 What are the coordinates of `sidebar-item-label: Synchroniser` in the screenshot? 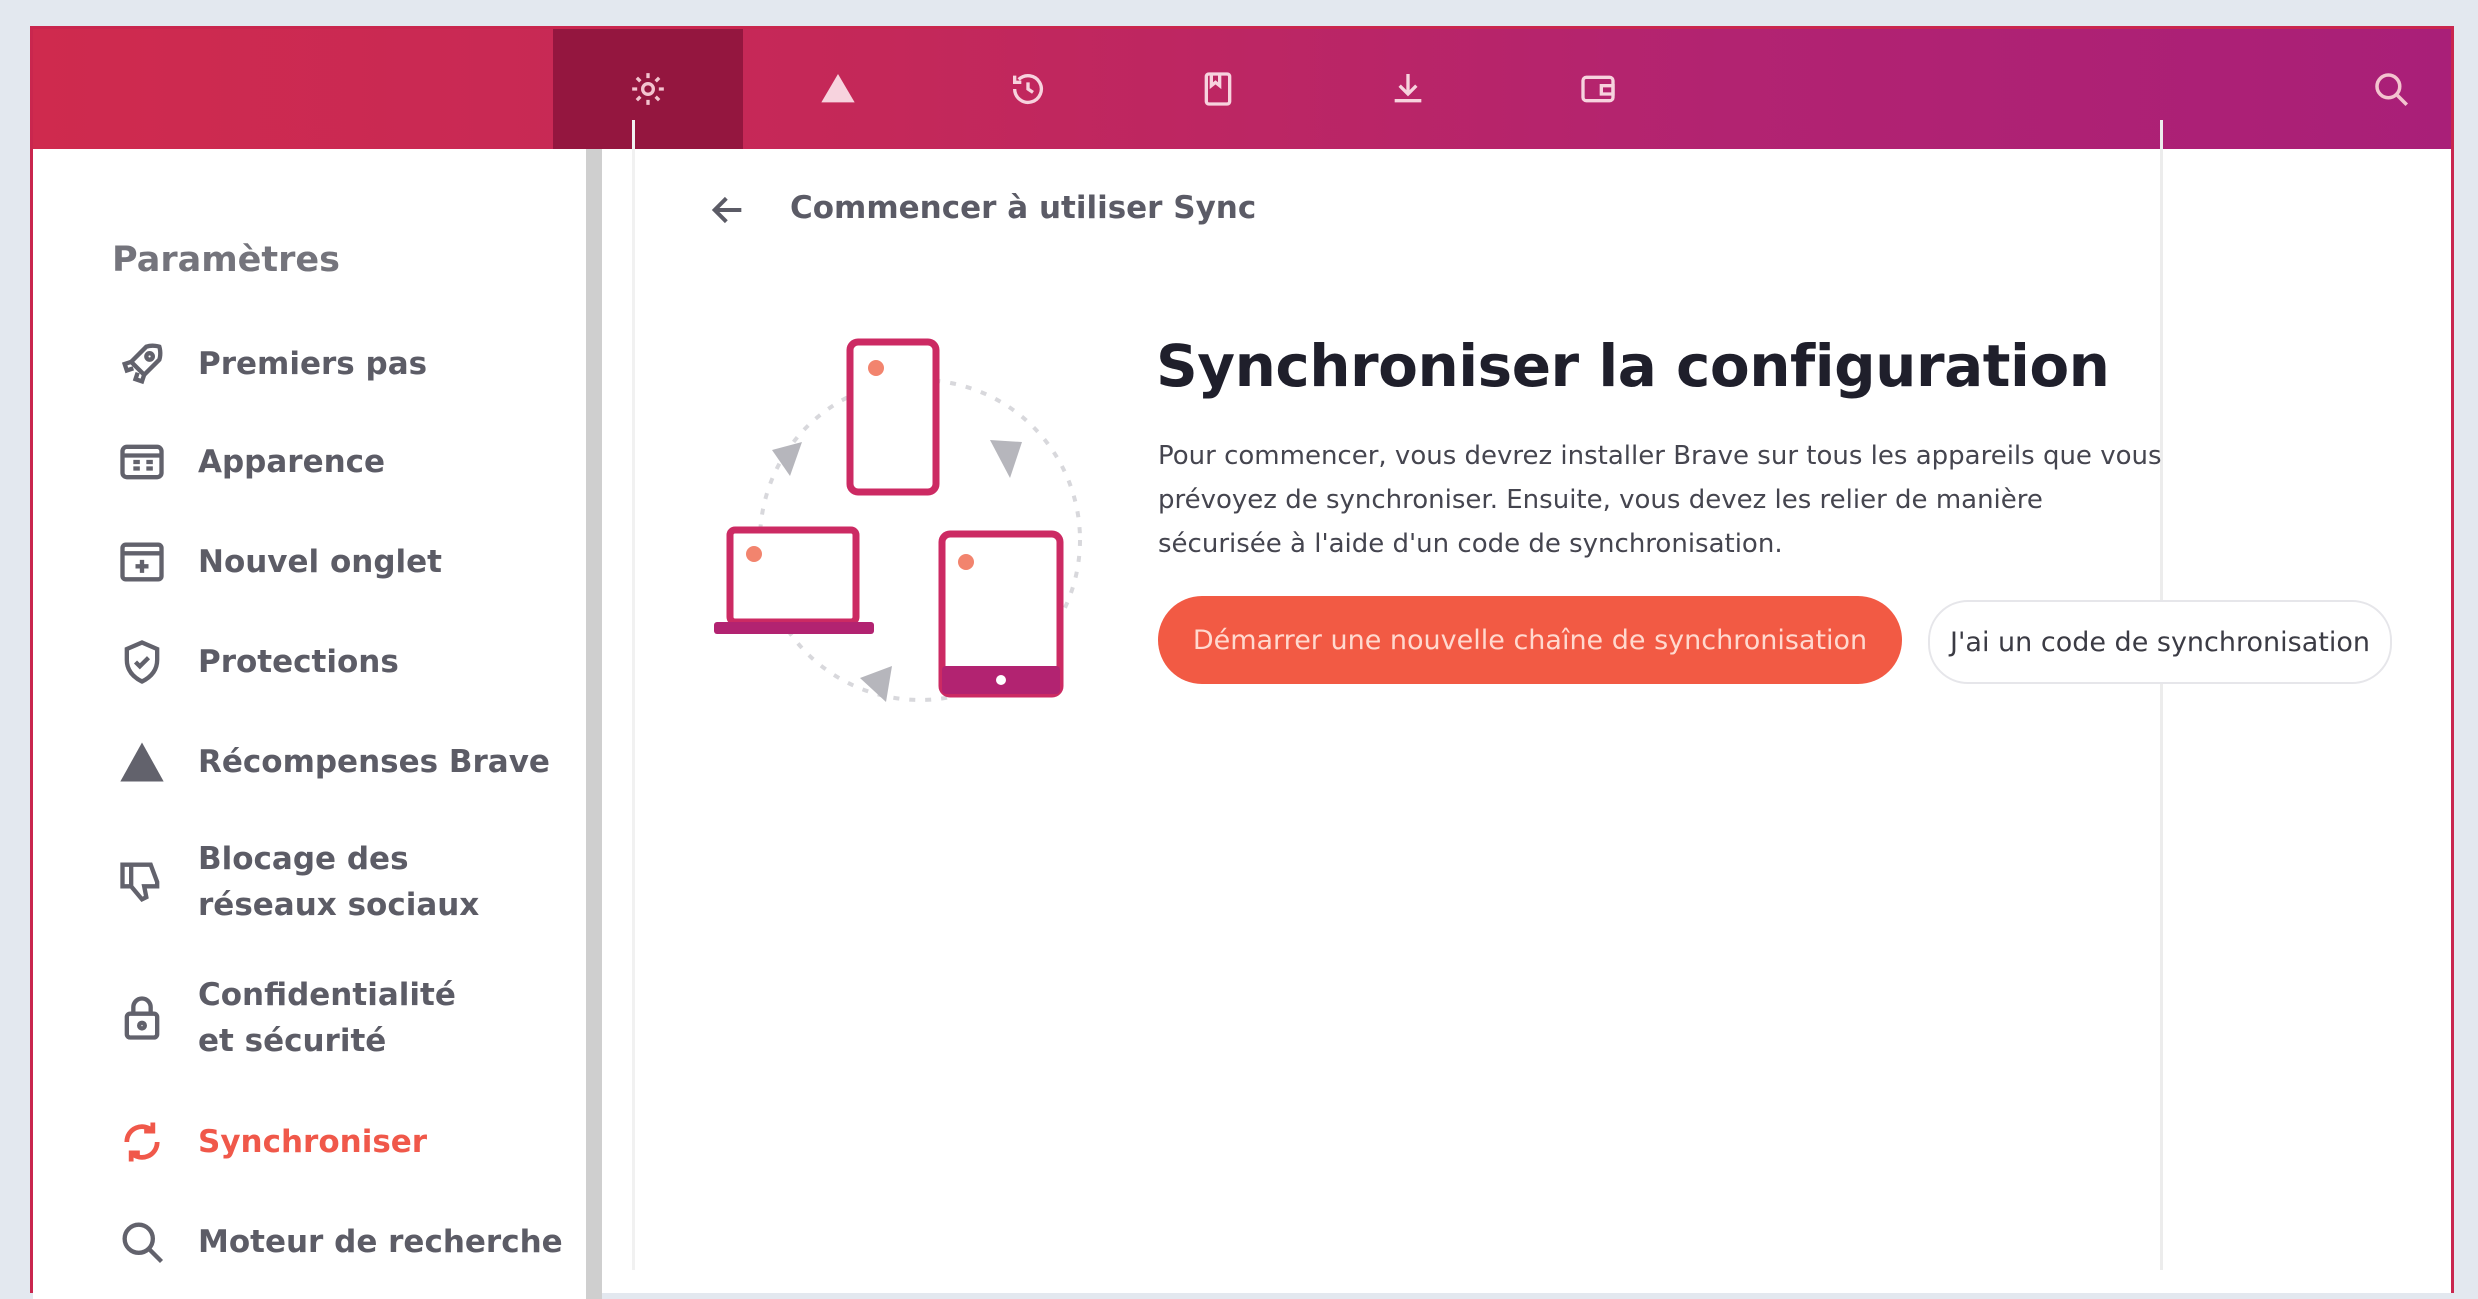 It's located at (313, 1142).